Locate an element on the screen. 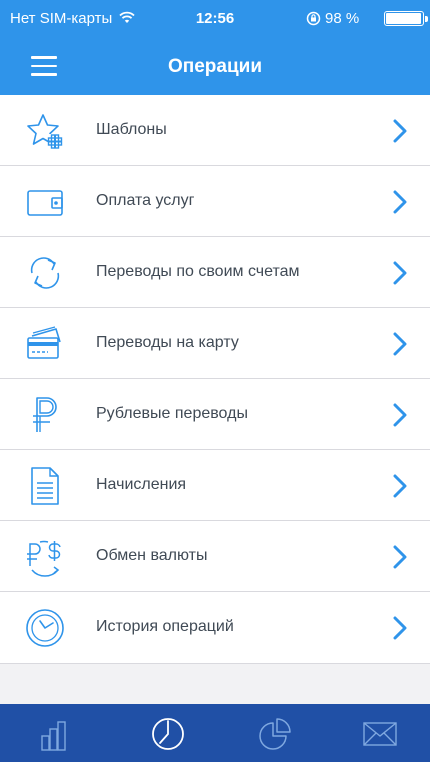 Image resolution: width=430 pixels, height=762 pixels. list-item-card-transfers: Переводы на карту is located at coordinates (215, 343).